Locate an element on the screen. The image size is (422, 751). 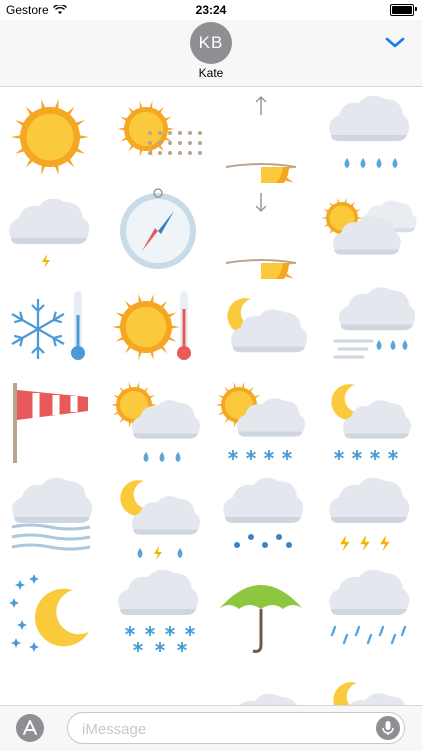
sticker-sunset is located at coordinates (263, 231).